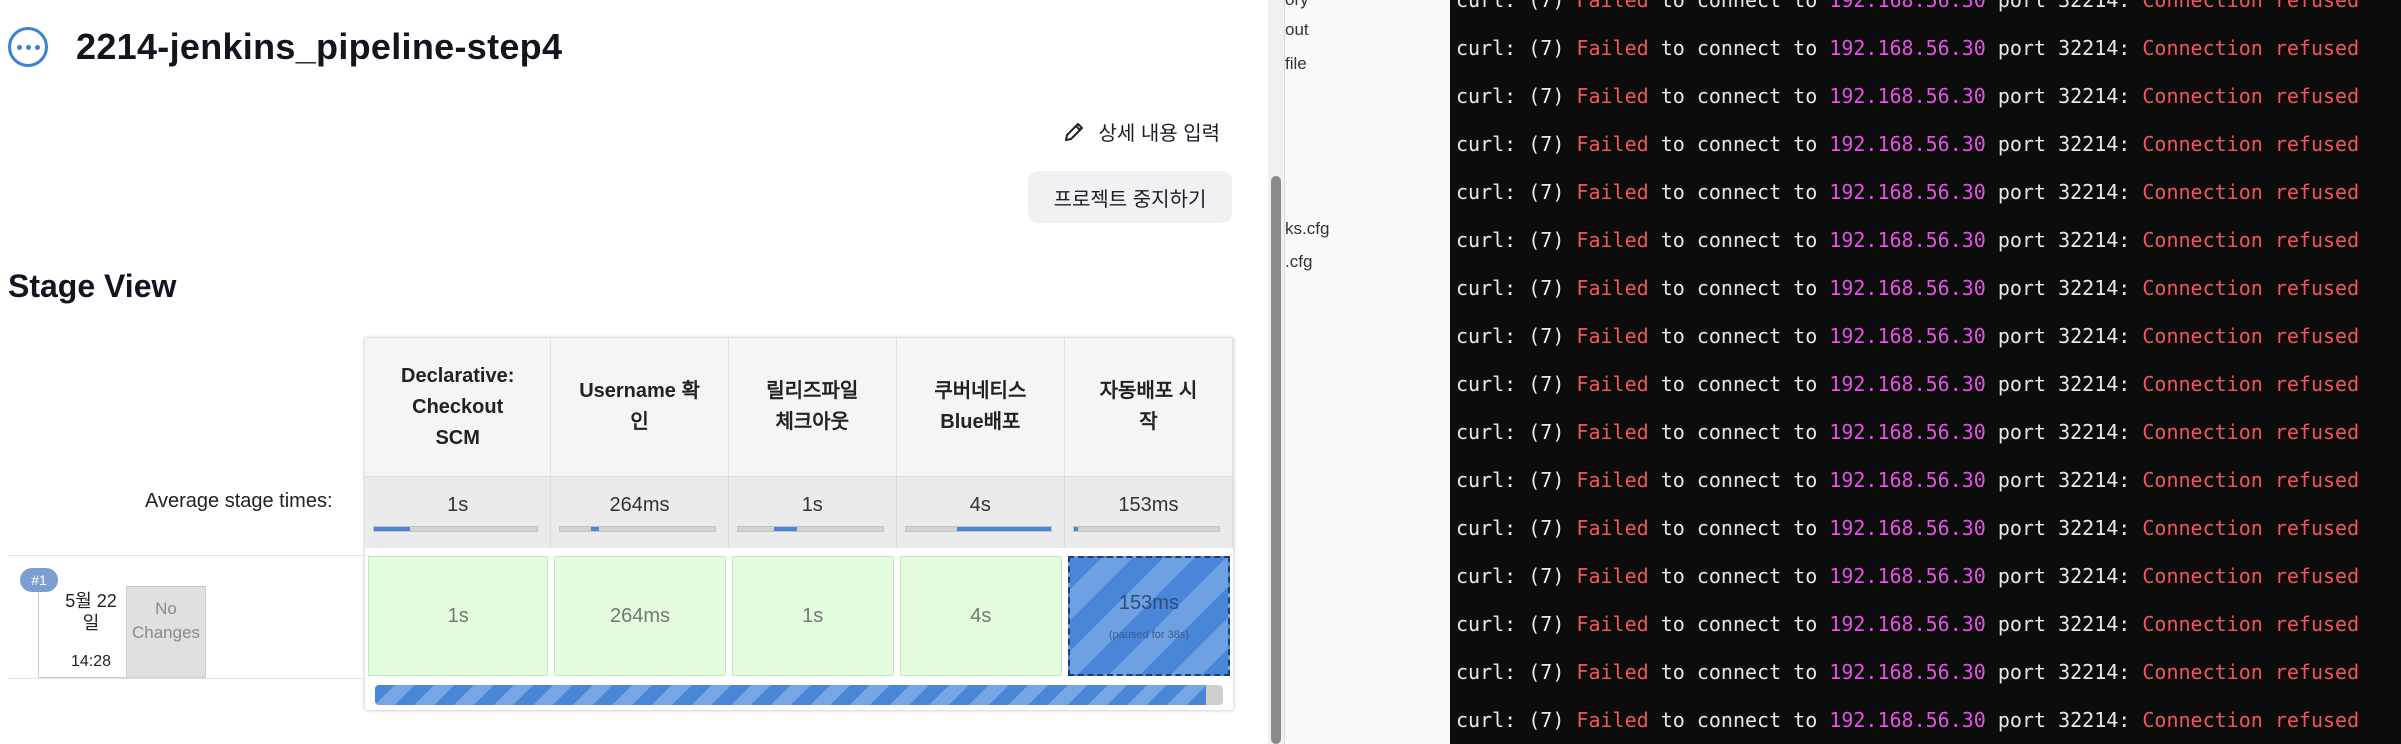 The width and height of the screenshot is (2401, 744). I want to click on file-list-item: .cfg, so click(1298, 262).